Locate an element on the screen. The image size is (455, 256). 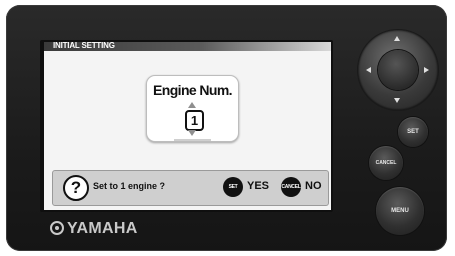
set-button-label: SET is located at coordinates (413, 132).